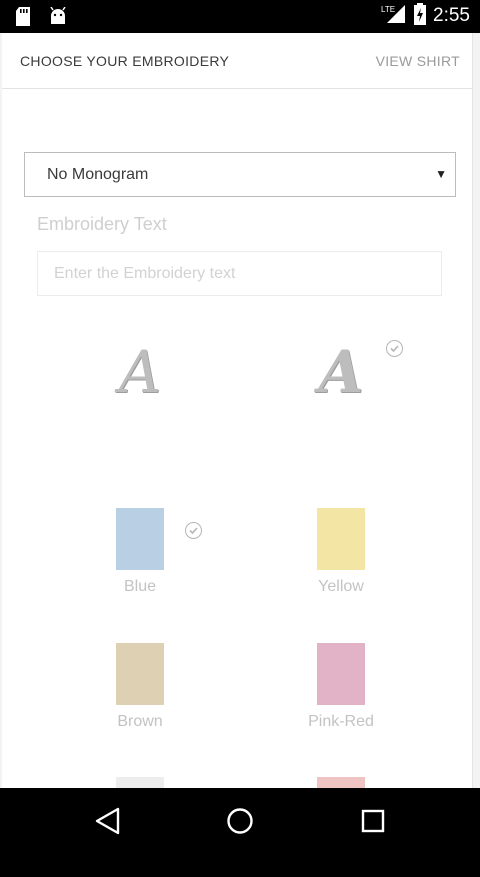 The image size is (480, 877). Describe the element at coordinates (388, 9) in the screenshot. I see `network-type: LTE` at that location.